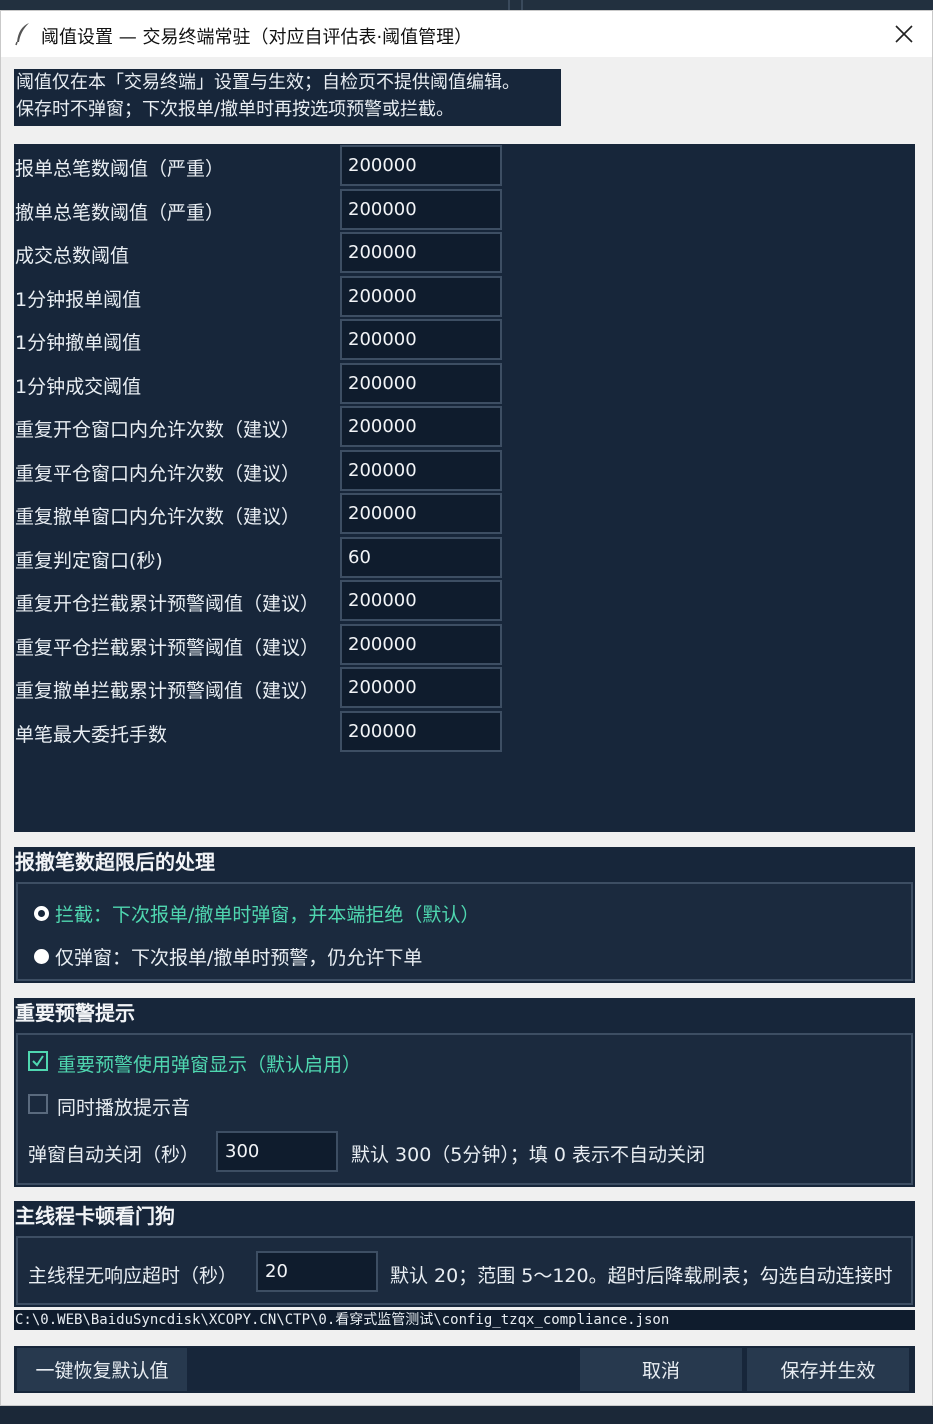  Describe the element at coordinates (167, 648) in the screenshot. I see `threshold-label: 重复平仓拦截累计预警阈值（建议）` at that location.